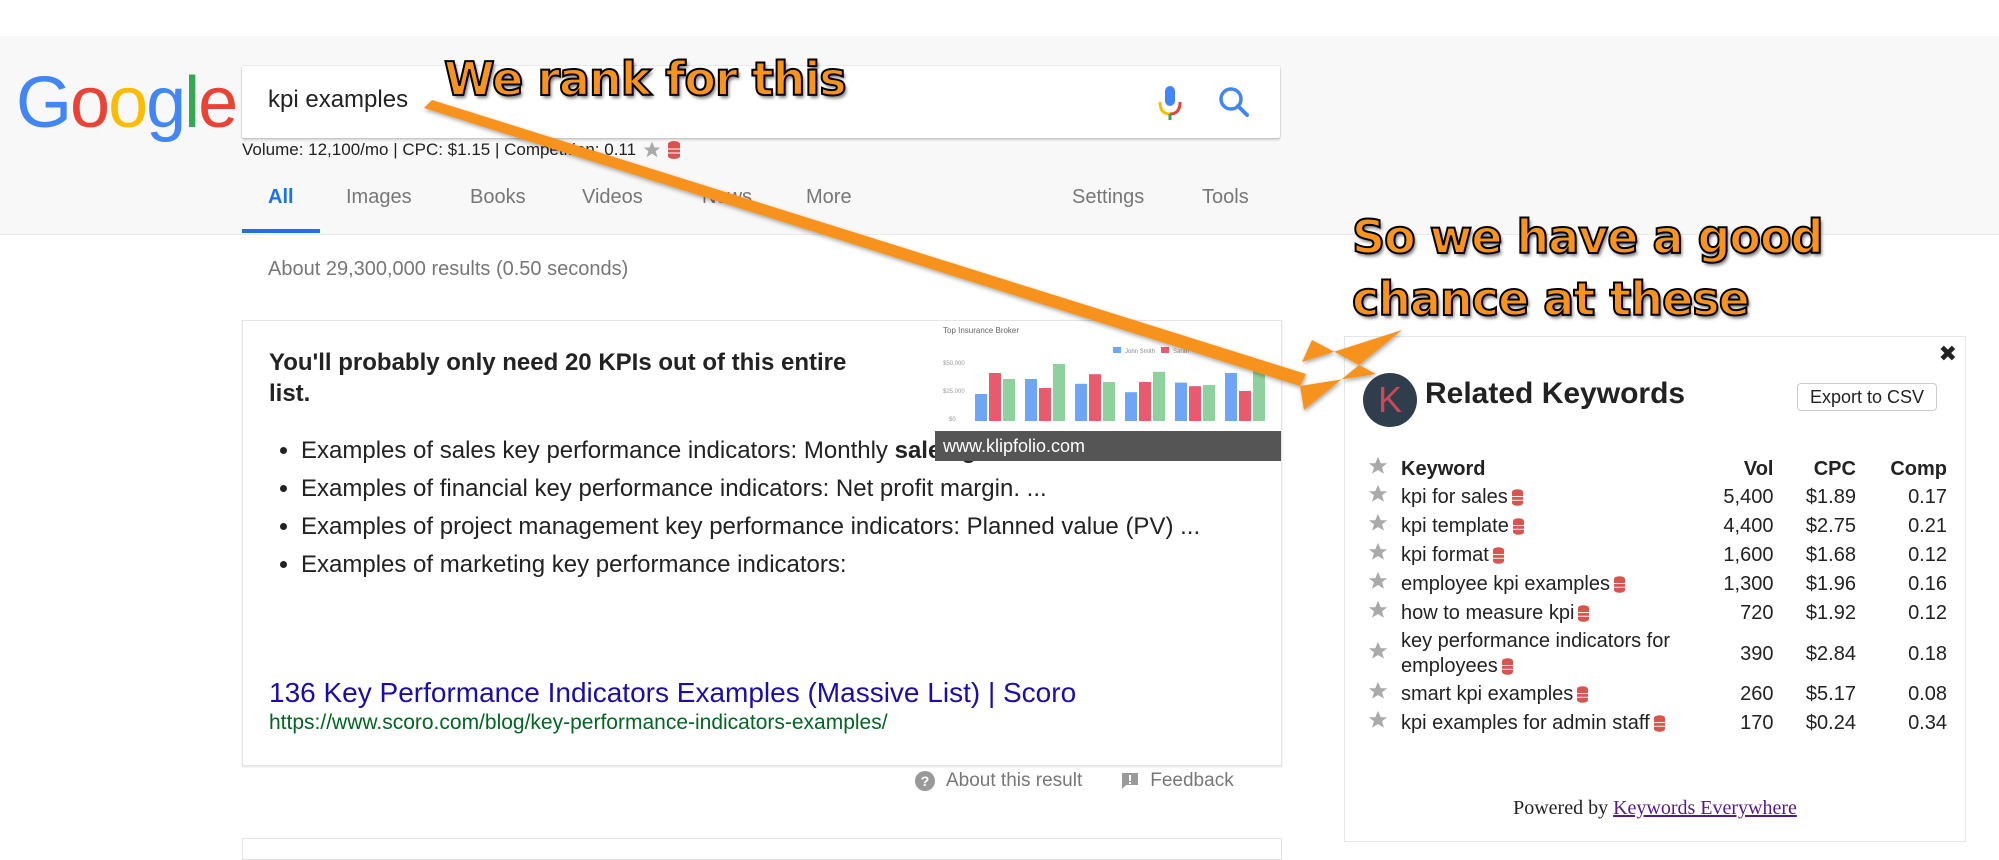 The image size is (1999, 860). I want to click on cpc-cell: $2.84, so click(1830, 653).